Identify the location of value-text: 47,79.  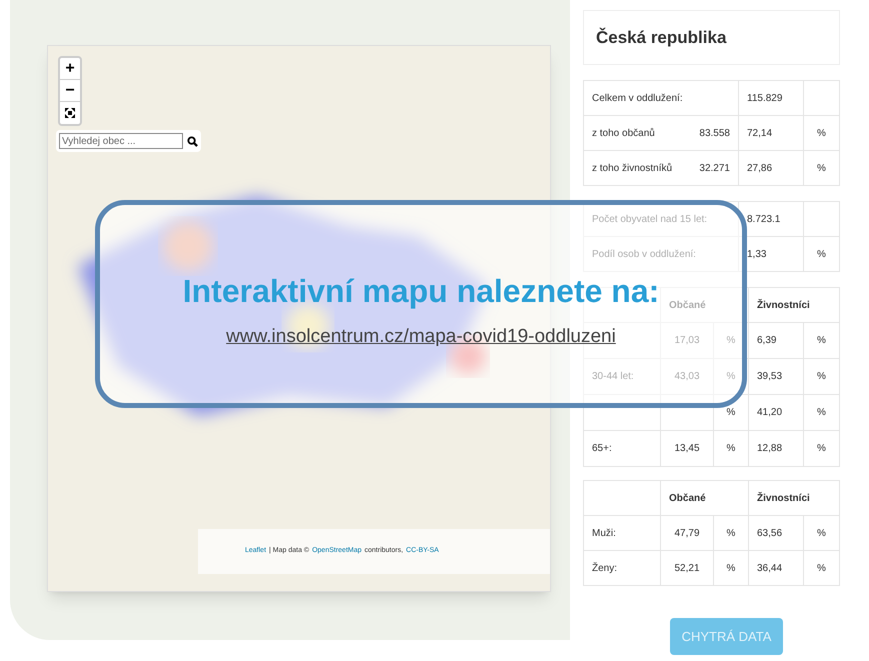
(687, 533).